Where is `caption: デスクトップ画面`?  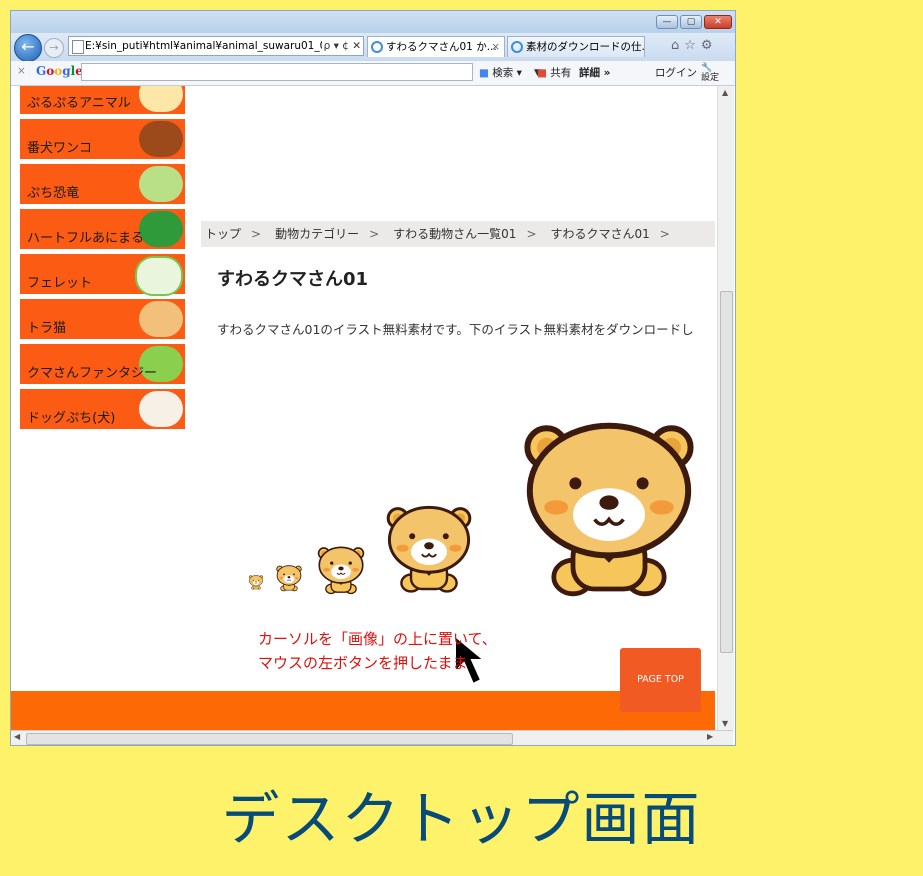 caption: デスクトップ画面 is located at coordinates (461, 819).